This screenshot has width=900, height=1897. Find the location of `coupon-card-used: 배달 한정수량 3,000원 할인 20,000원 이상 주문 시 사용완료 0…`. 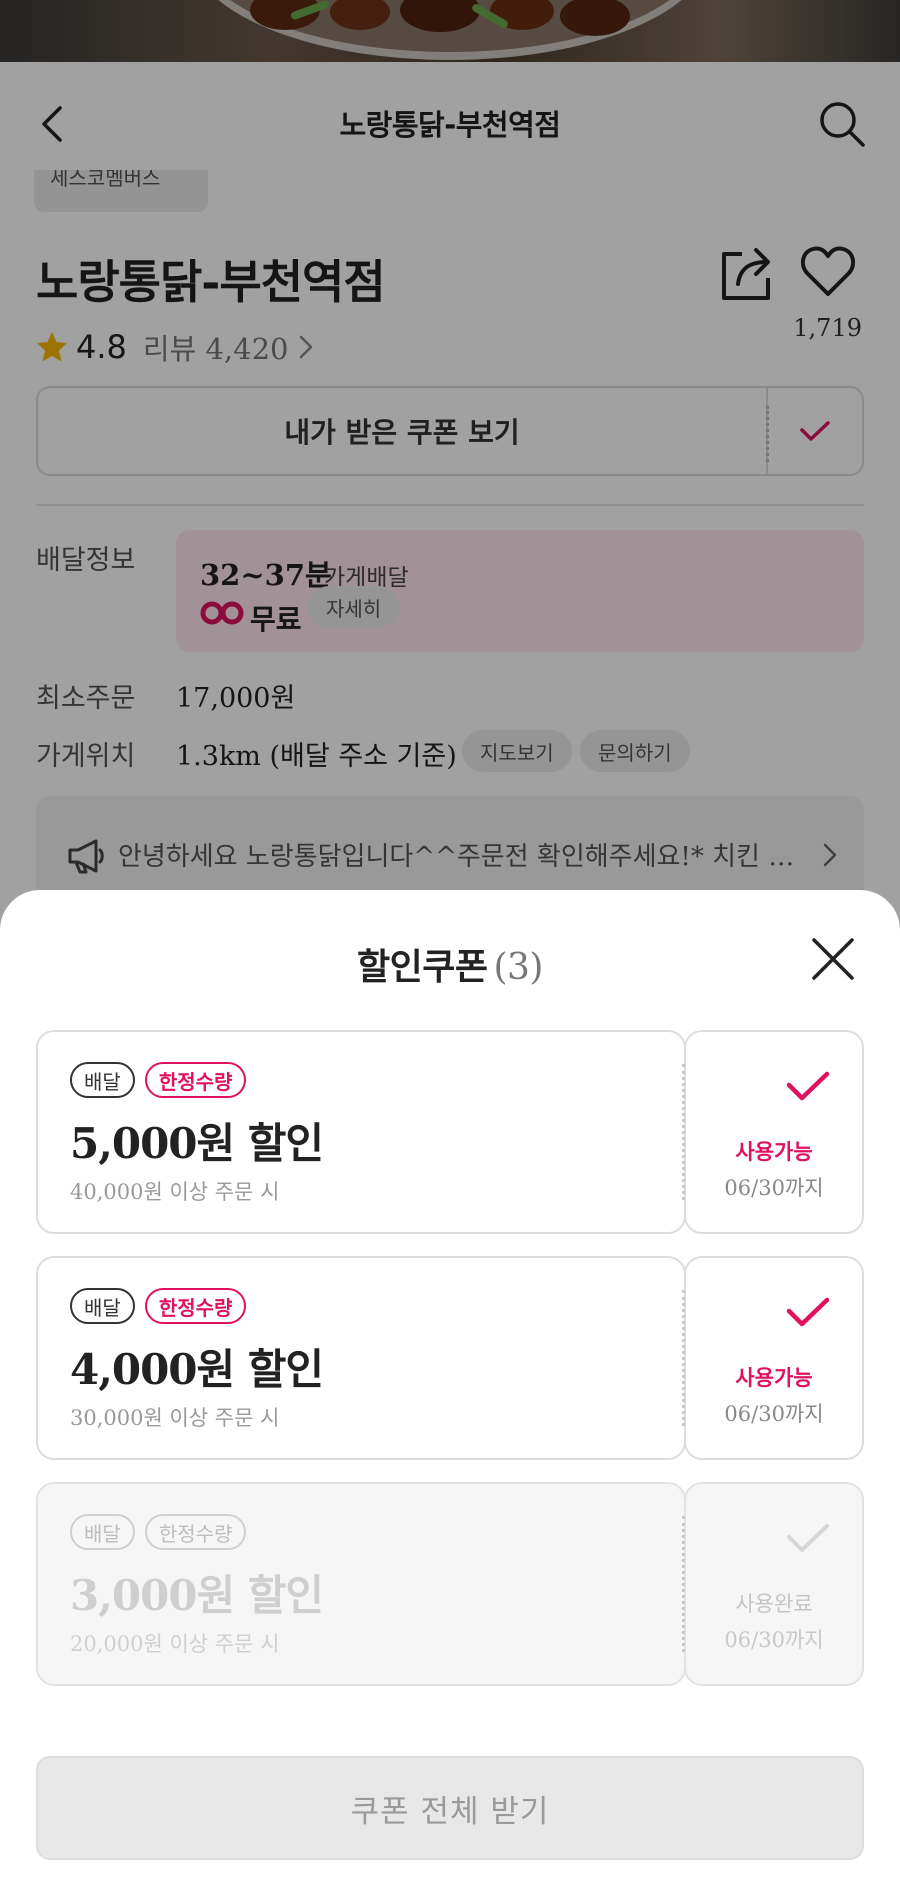

coupon-card-used: 배달 한정수량 3,000원 할인 20,000원 이상 주문 시 사용완료 0… is located at coordinates (450, 1584).